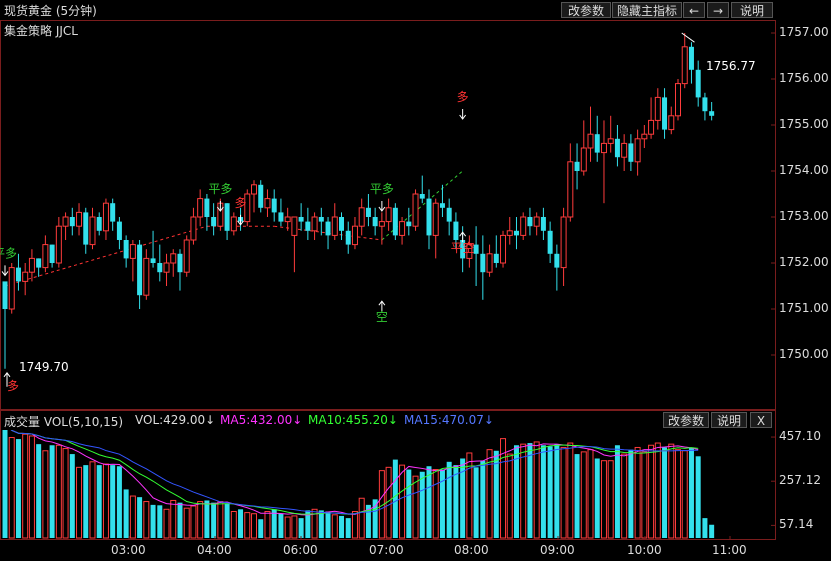 Image resolution: width=831 pixels, height=561 pixels. Describe the element at coordinates (449, 420) in the screenshot. I see `ma15-label: MA15:470.07↓` at that location.